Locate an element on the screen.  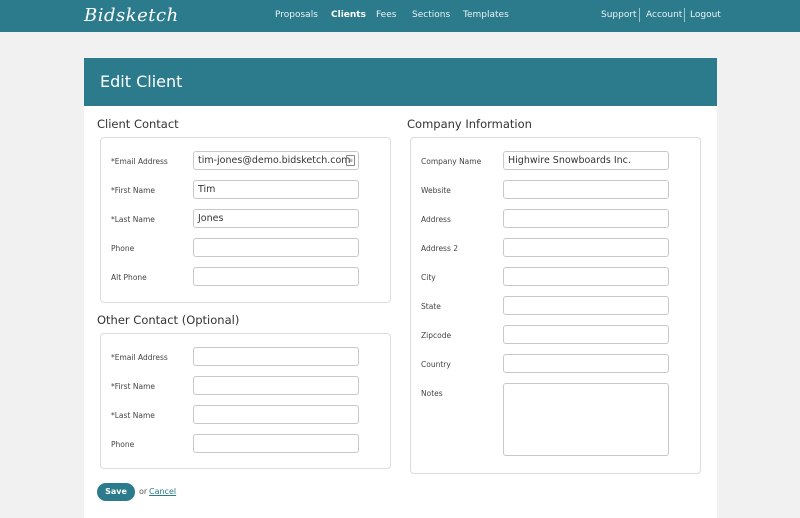
company-name-field: Highwire Snowboards Inc. is located at coordinates (586, 160).